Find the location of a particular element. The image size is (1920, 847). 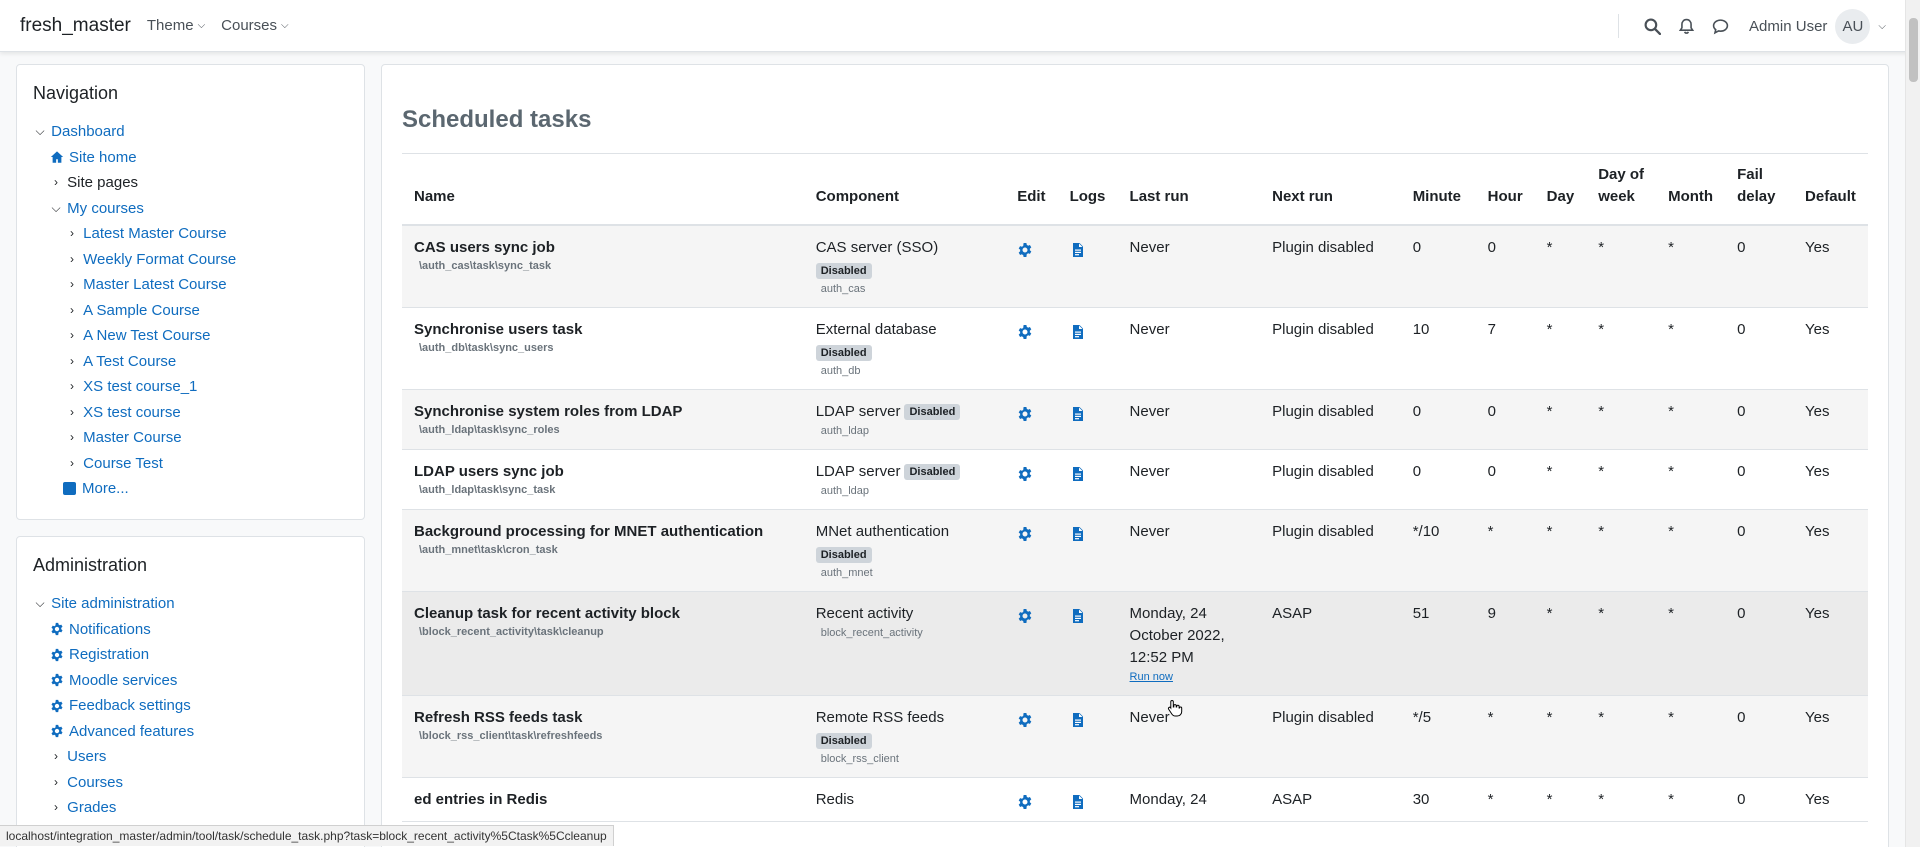

admin-item-link: Notifications is located at coordinates (110, 630).